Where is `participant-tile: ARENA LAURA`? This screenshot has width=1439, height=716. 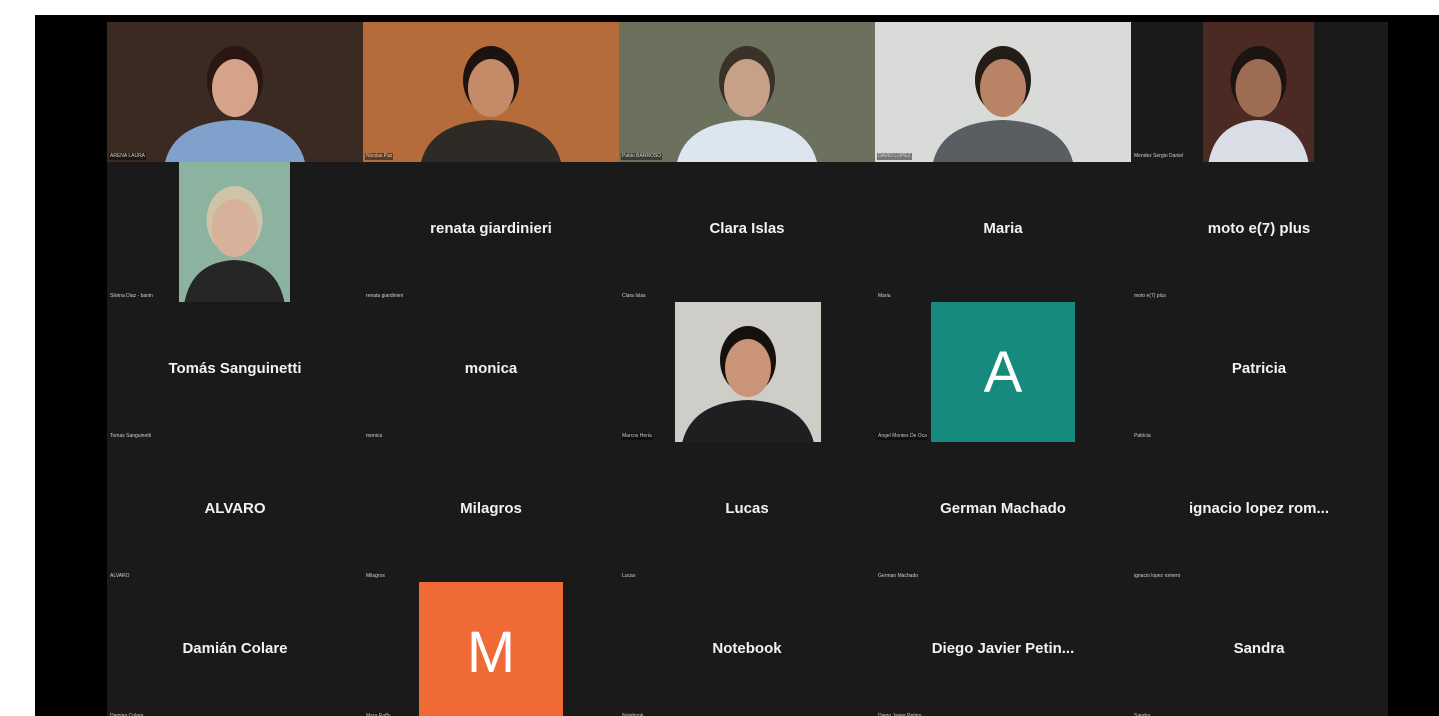
participant-tile: ARENA LAURA is located at coordinates (235, 92).